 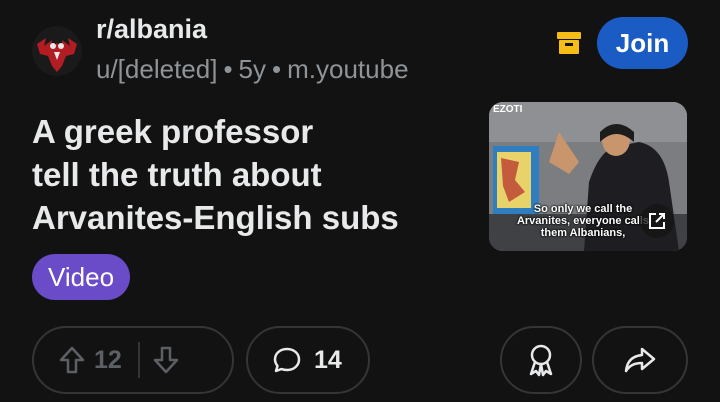 I want to click on comment-bubble-icon, so click(x=287, y=360).